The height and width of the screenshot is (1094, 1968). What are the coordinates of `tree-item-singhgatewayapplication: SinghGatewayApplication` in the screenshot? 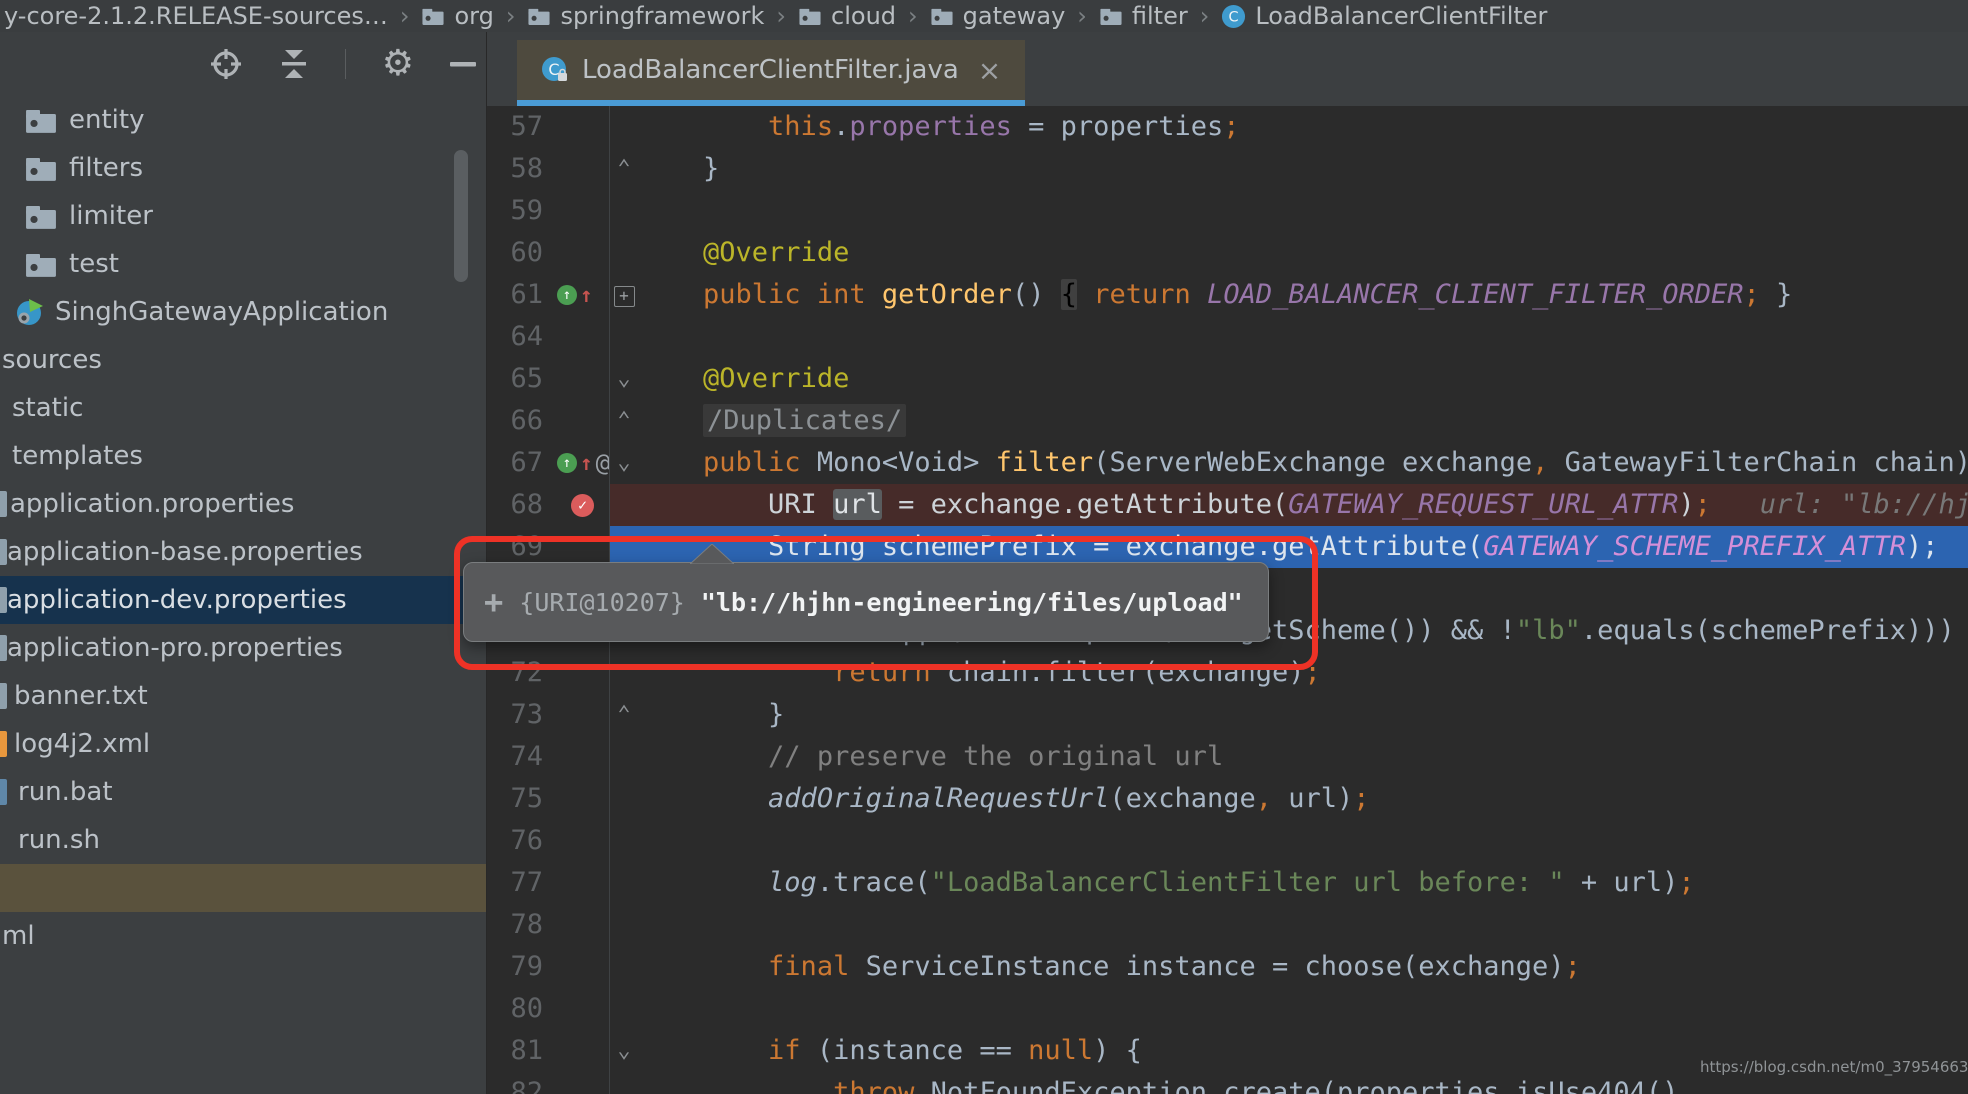 It's located at (243, 312).